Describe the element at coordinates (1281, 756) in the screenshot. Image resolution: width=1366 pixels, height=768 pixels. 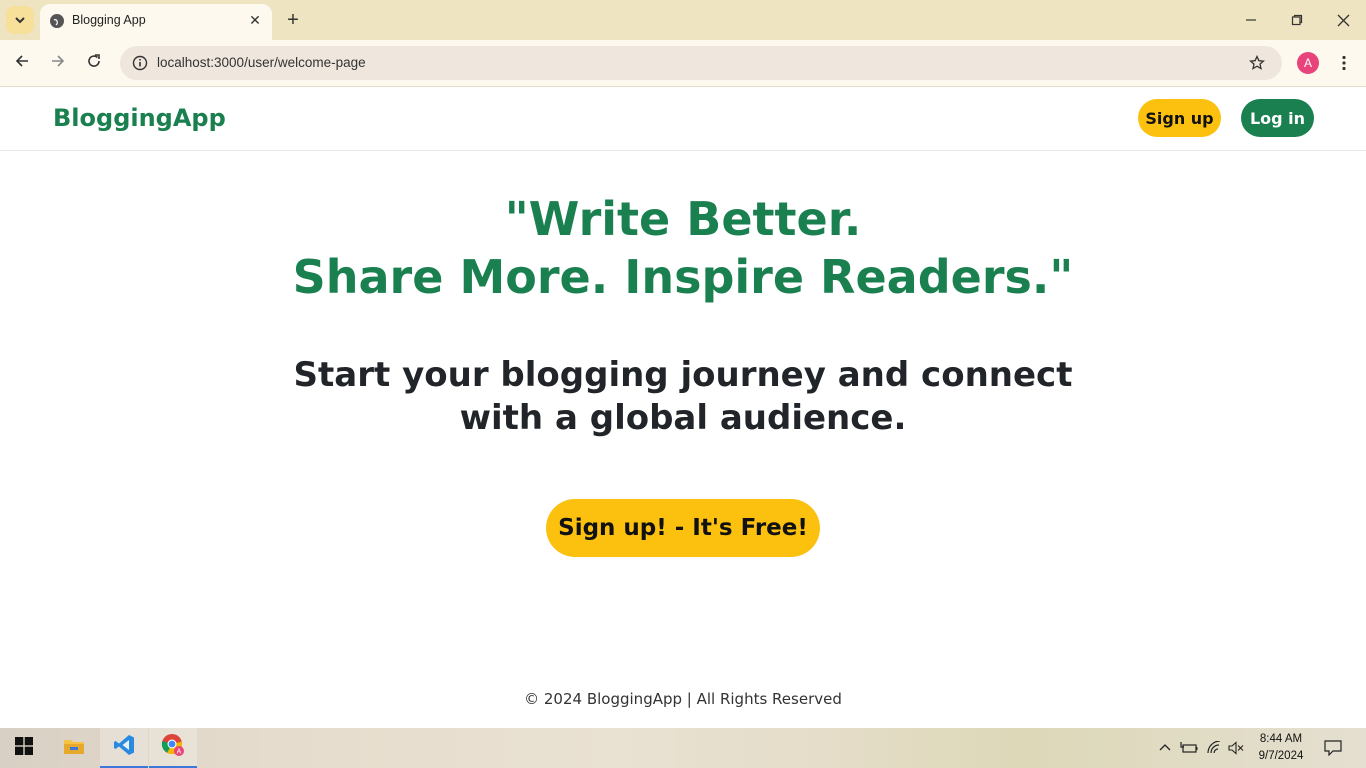
I see `clock-date: 9/7/2024` at that location.